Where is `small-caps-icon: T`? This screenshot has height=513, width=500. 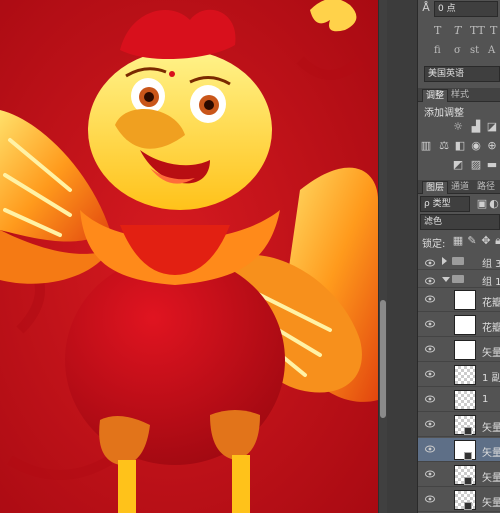 small-caps-icon: T is located at coordinates (493, 30).